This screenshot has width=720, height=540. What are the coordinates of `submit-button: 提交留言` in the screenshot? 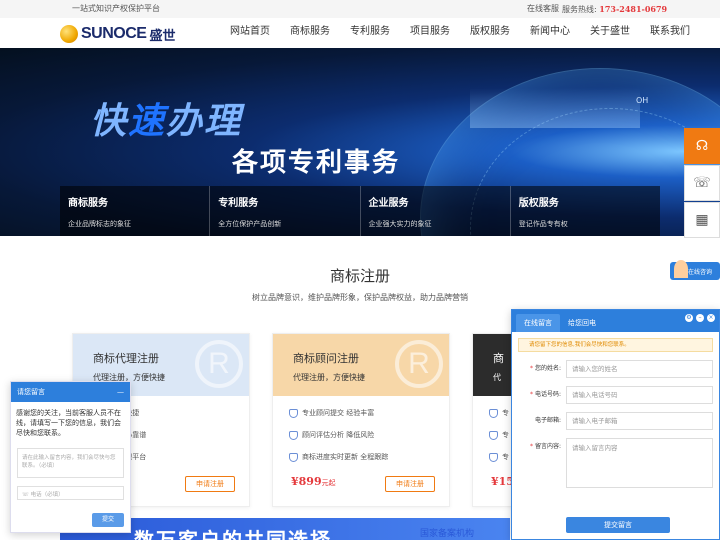 It's located at (618, 525).